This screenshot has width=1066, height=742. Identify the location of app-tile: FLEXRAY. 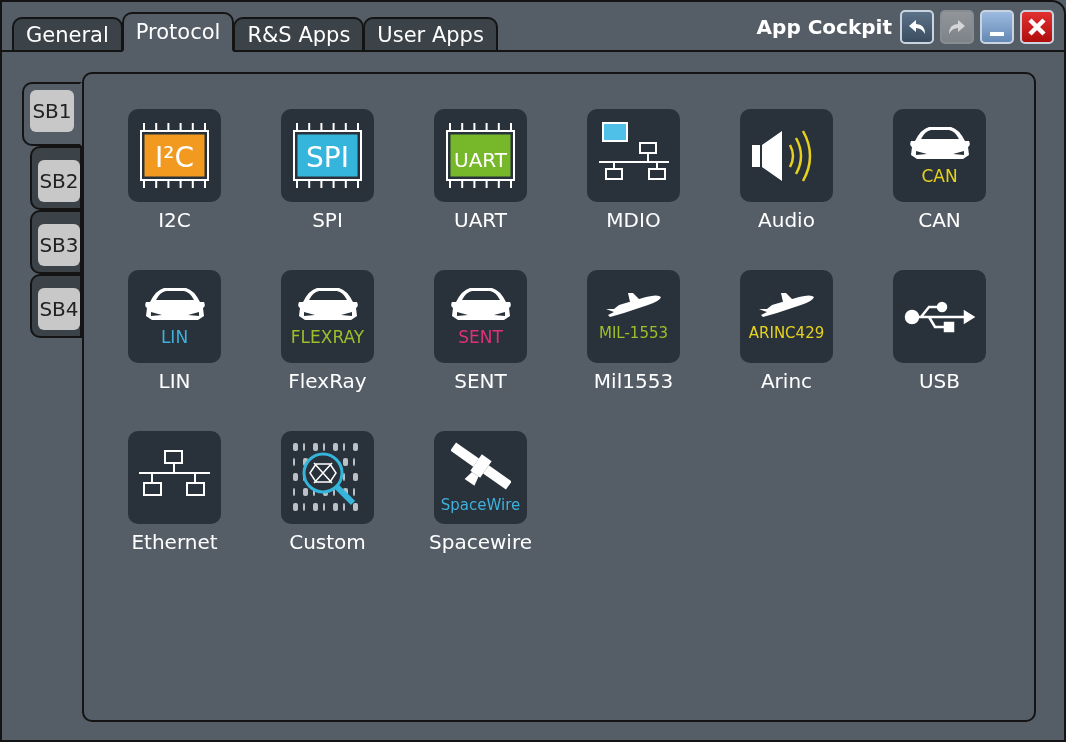
(327, 316).